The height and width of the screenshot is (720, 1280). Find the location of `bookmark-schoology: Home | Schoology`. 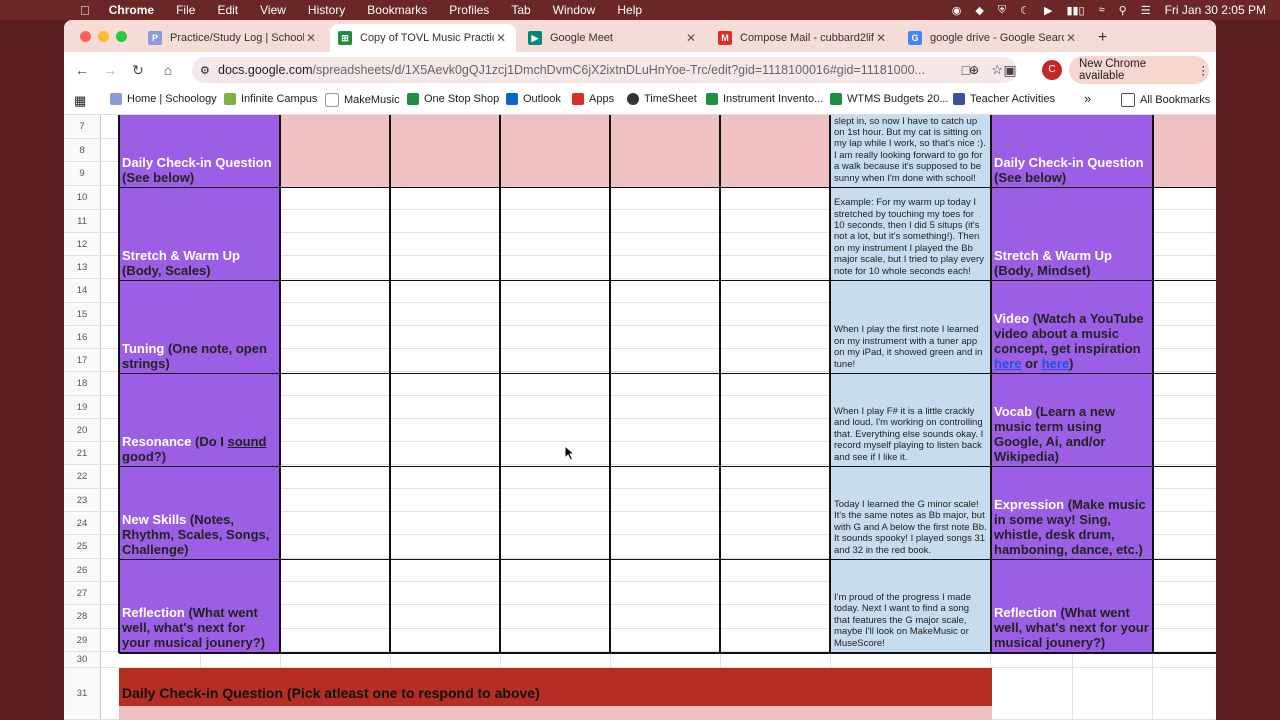

bookmark-schoology: Home | Schoology is located at coordinates (163, 99).